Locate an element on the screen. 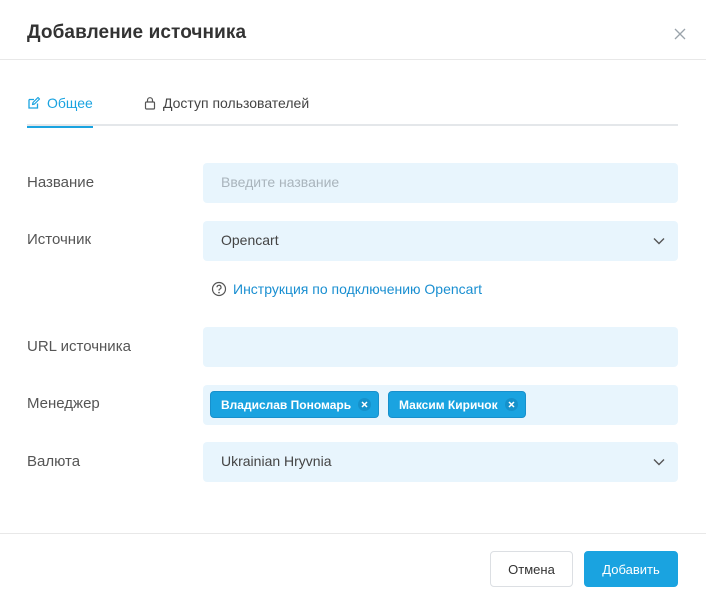 The image size is (706, 593). manager-label: Менеджер is located at coordinates (63, 403).